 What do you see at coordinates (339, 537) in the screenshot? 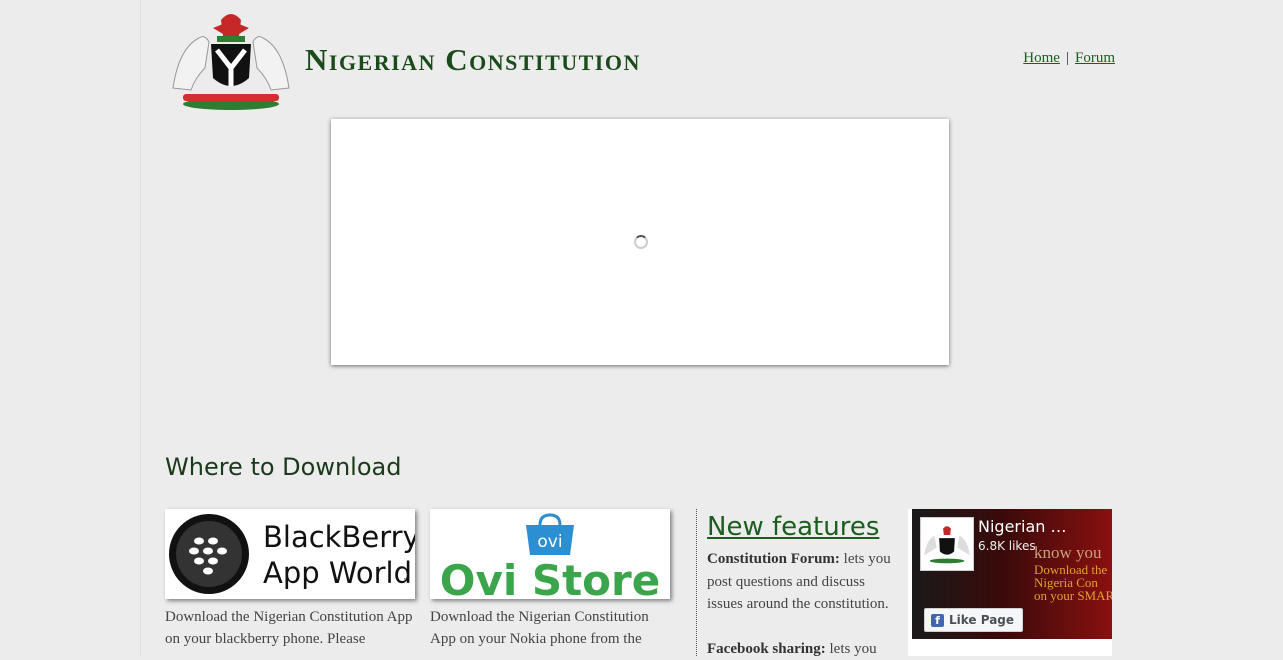
I see `blackberry-text-line1: BlackBerry` at bounding box center [339, 537].